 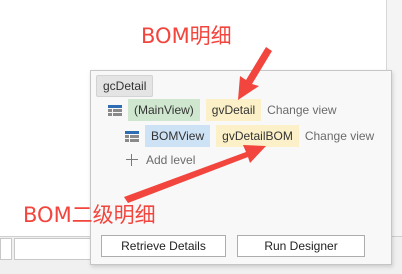 I want to click on annotation-bom-detail: BOM明细, so click(x=186, y=36).